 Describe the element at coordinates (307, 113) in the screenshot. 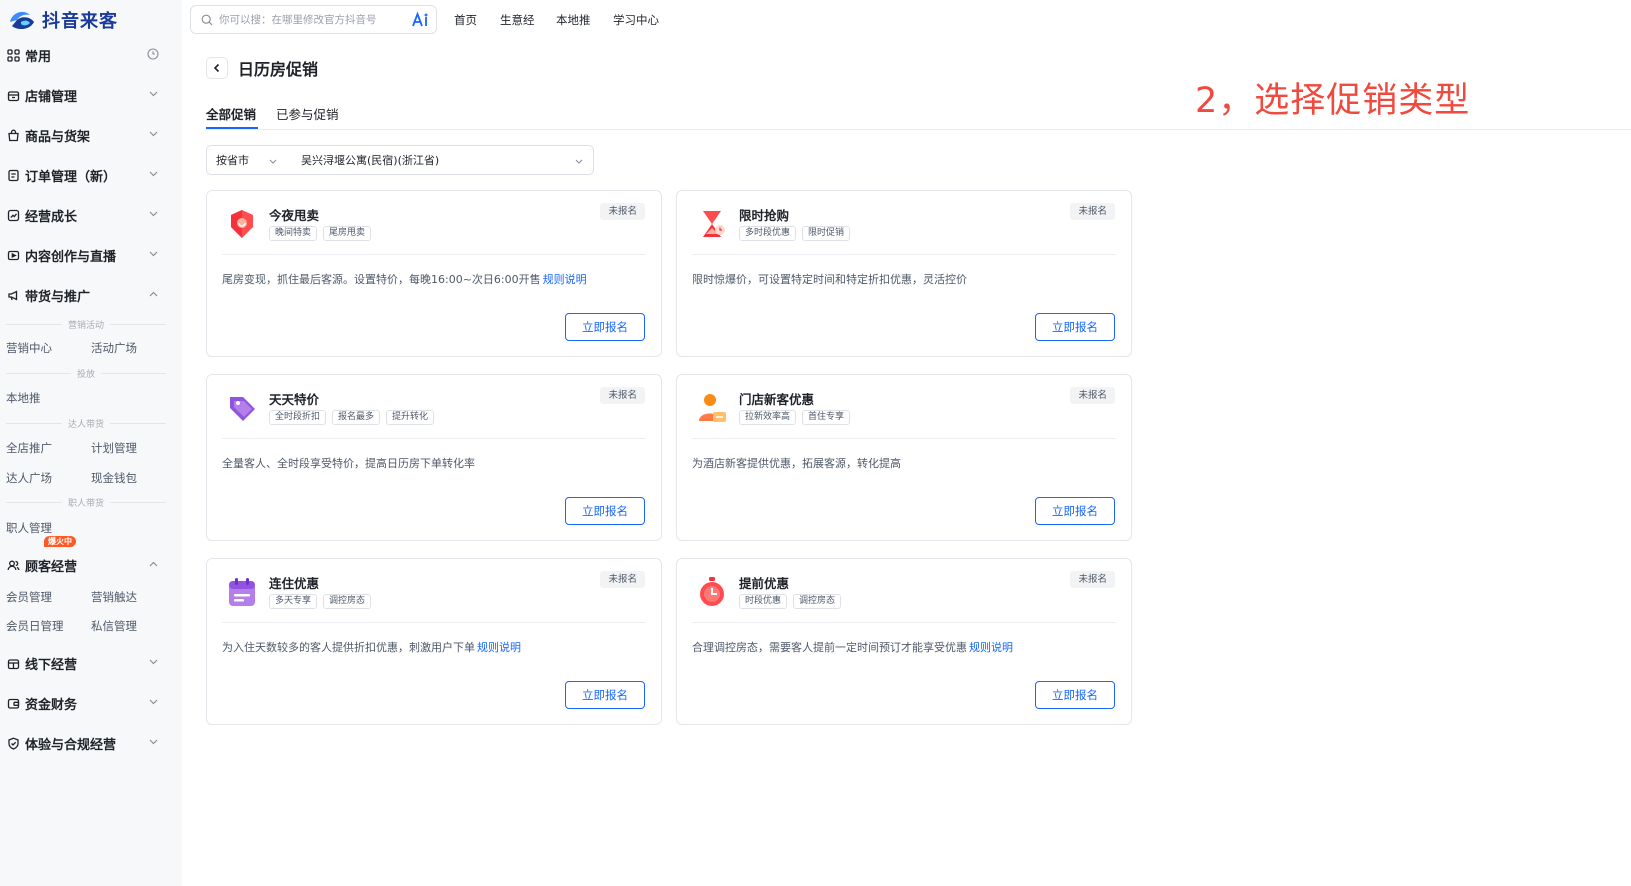

I see `tab-joined-promos: 已参与促销` at that location.